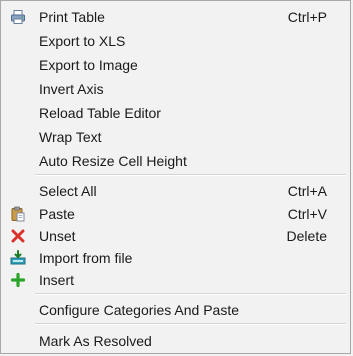 This screenshot has width=353, height=356. What do you see at coordinates (175, 191) in the screenshot?
I see `menu-item-select-all: Select All Ctrl+A` at bounding box center [175, 191].